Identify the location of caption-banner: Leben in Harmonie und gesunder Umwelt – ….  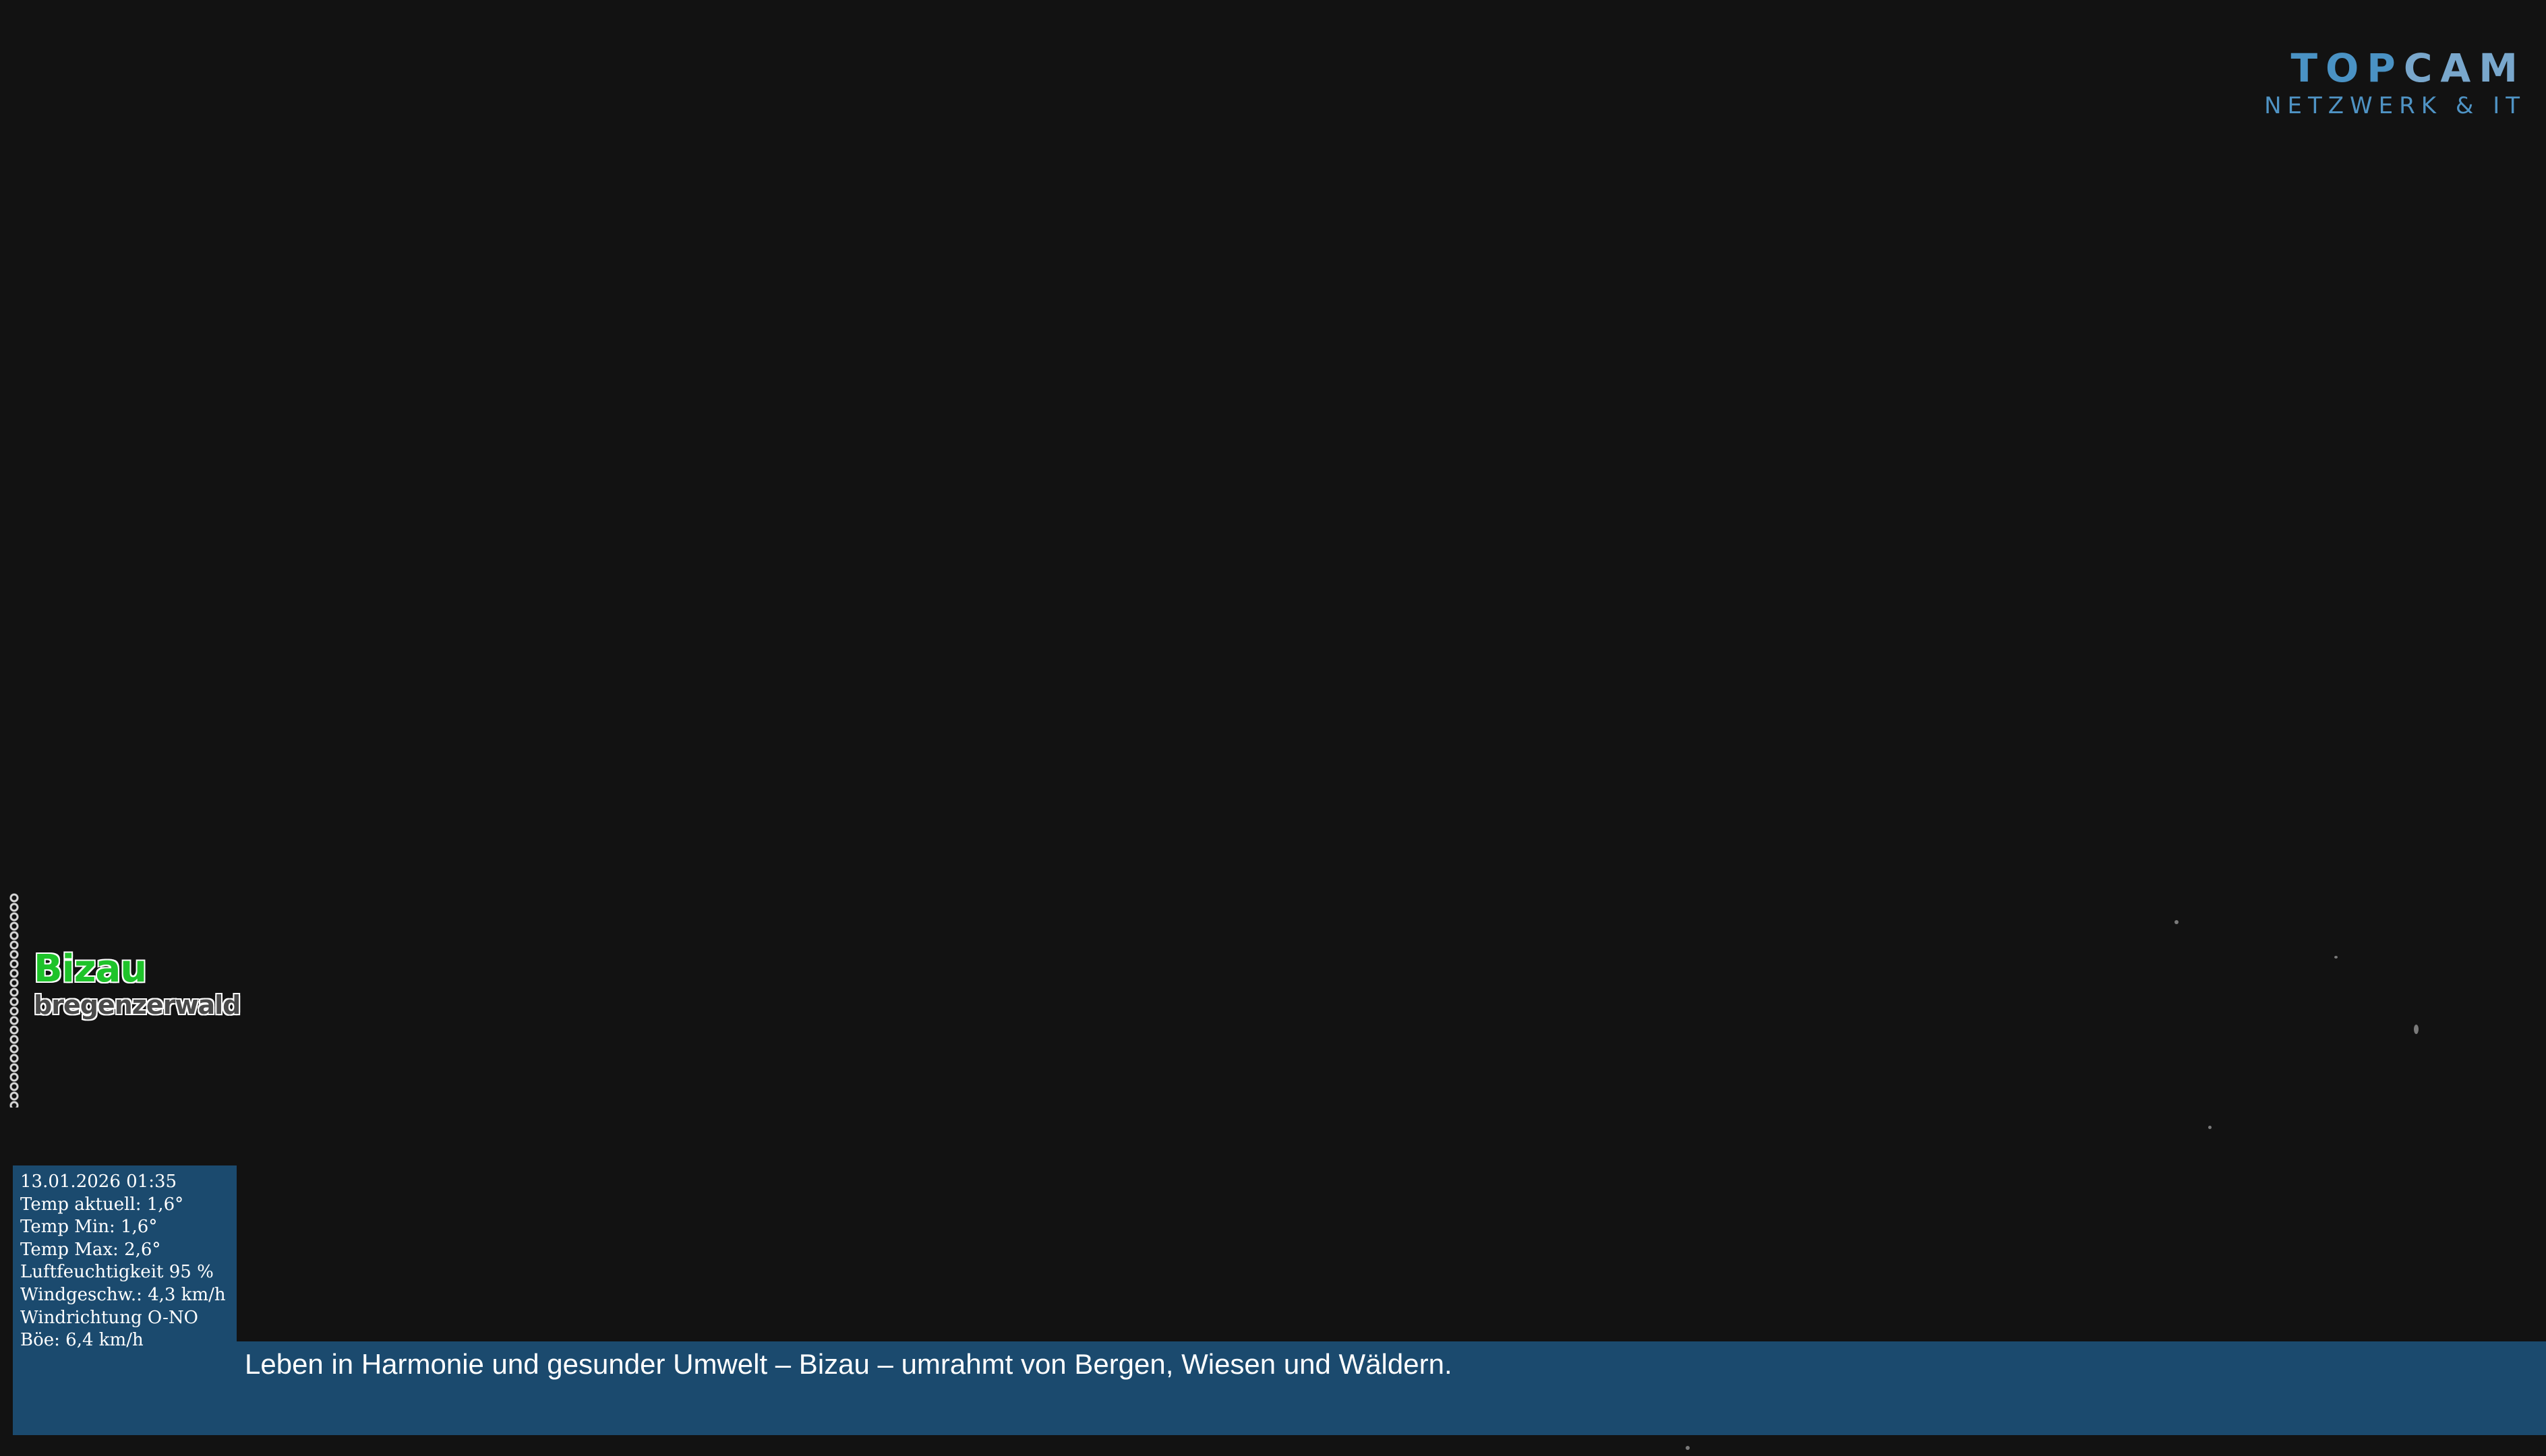
(1391, 1388).